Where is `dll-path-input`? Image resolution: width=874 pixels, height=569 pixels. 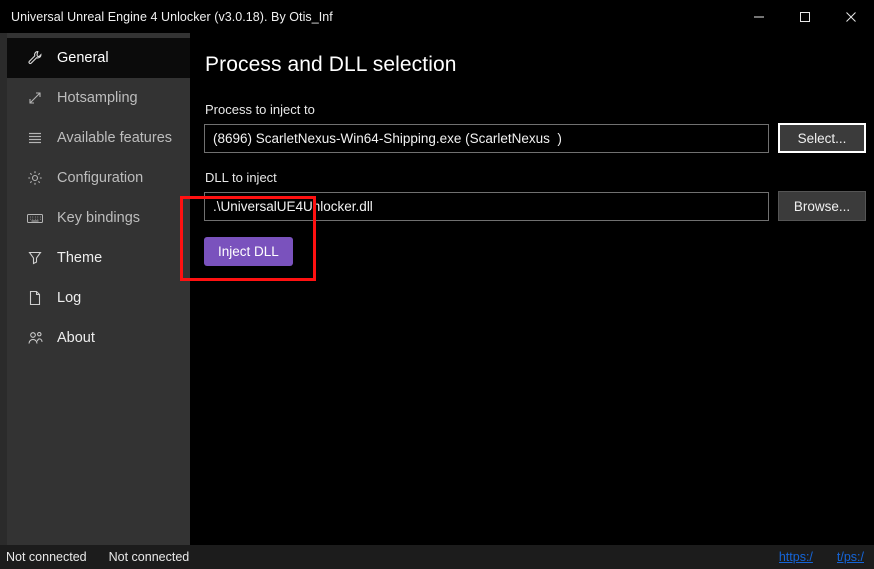 dll-path-input is located at coordinates (486, 206).